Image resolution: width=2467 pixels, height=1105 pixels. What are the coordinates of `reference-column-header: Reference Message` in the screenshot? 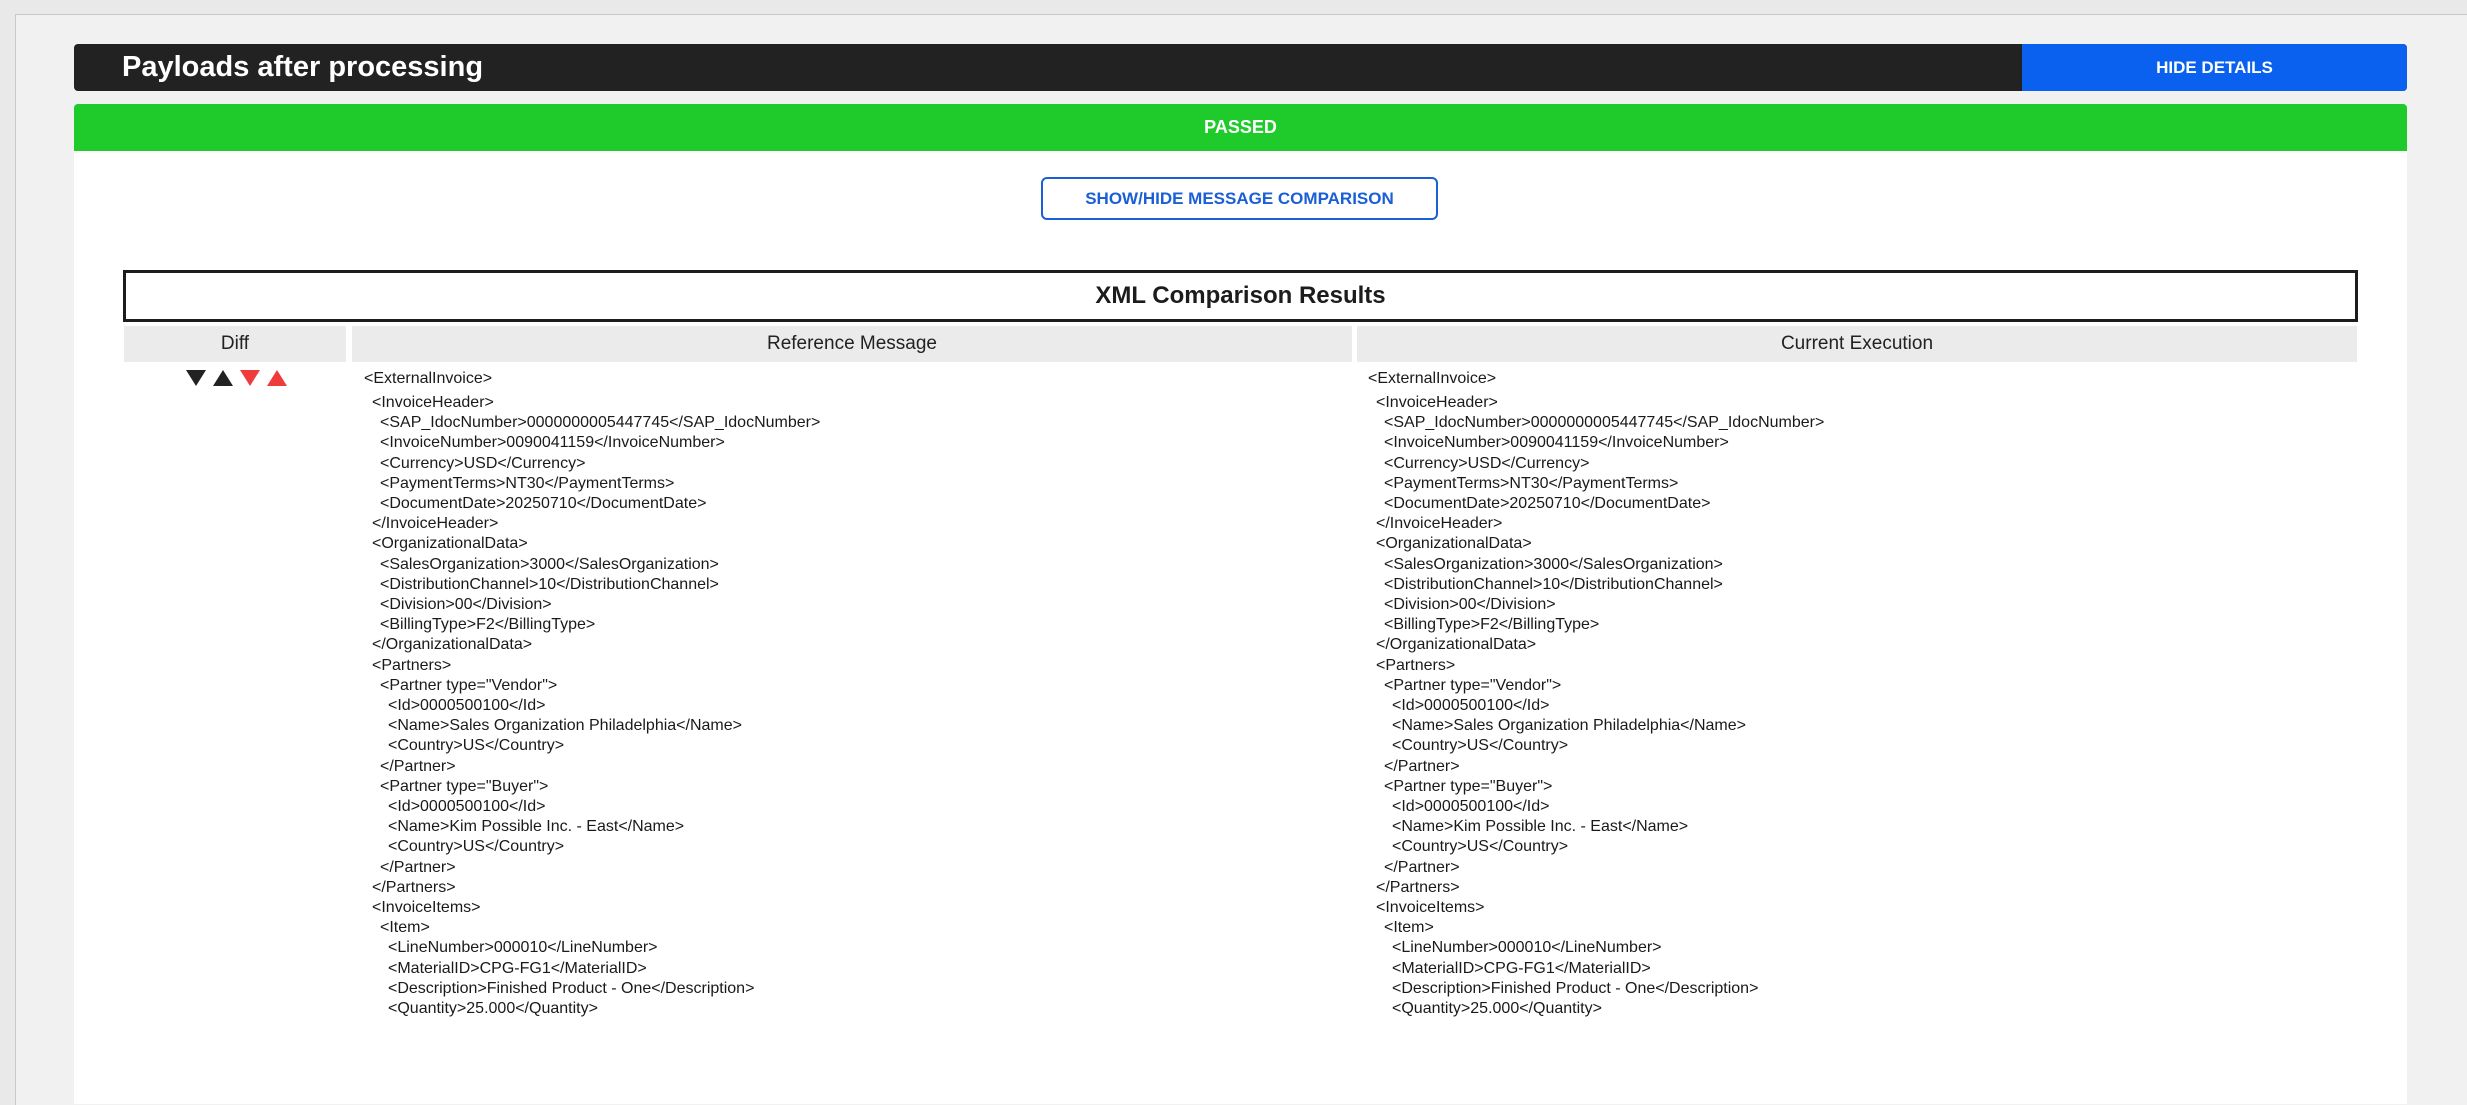 It's located at (852, 344).